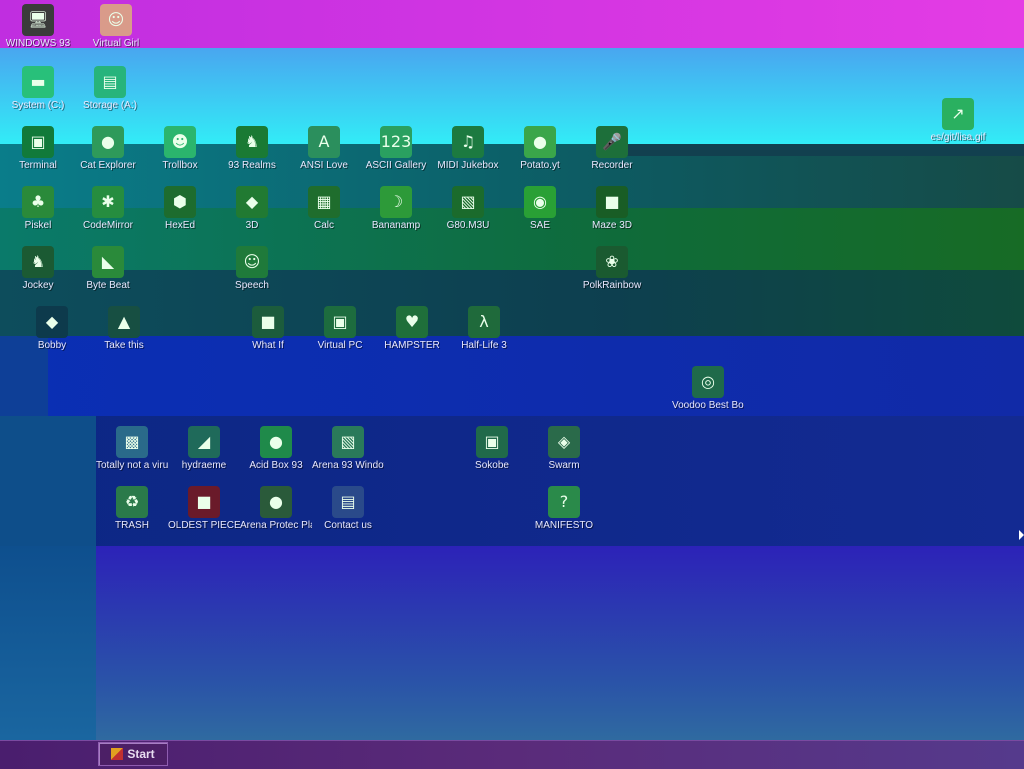 The height and width of the screenshot is (769, 1024). I want to click on desktop-icon: ■ OLDEST PIECE OF THE INTERNET, so click(204, 514).